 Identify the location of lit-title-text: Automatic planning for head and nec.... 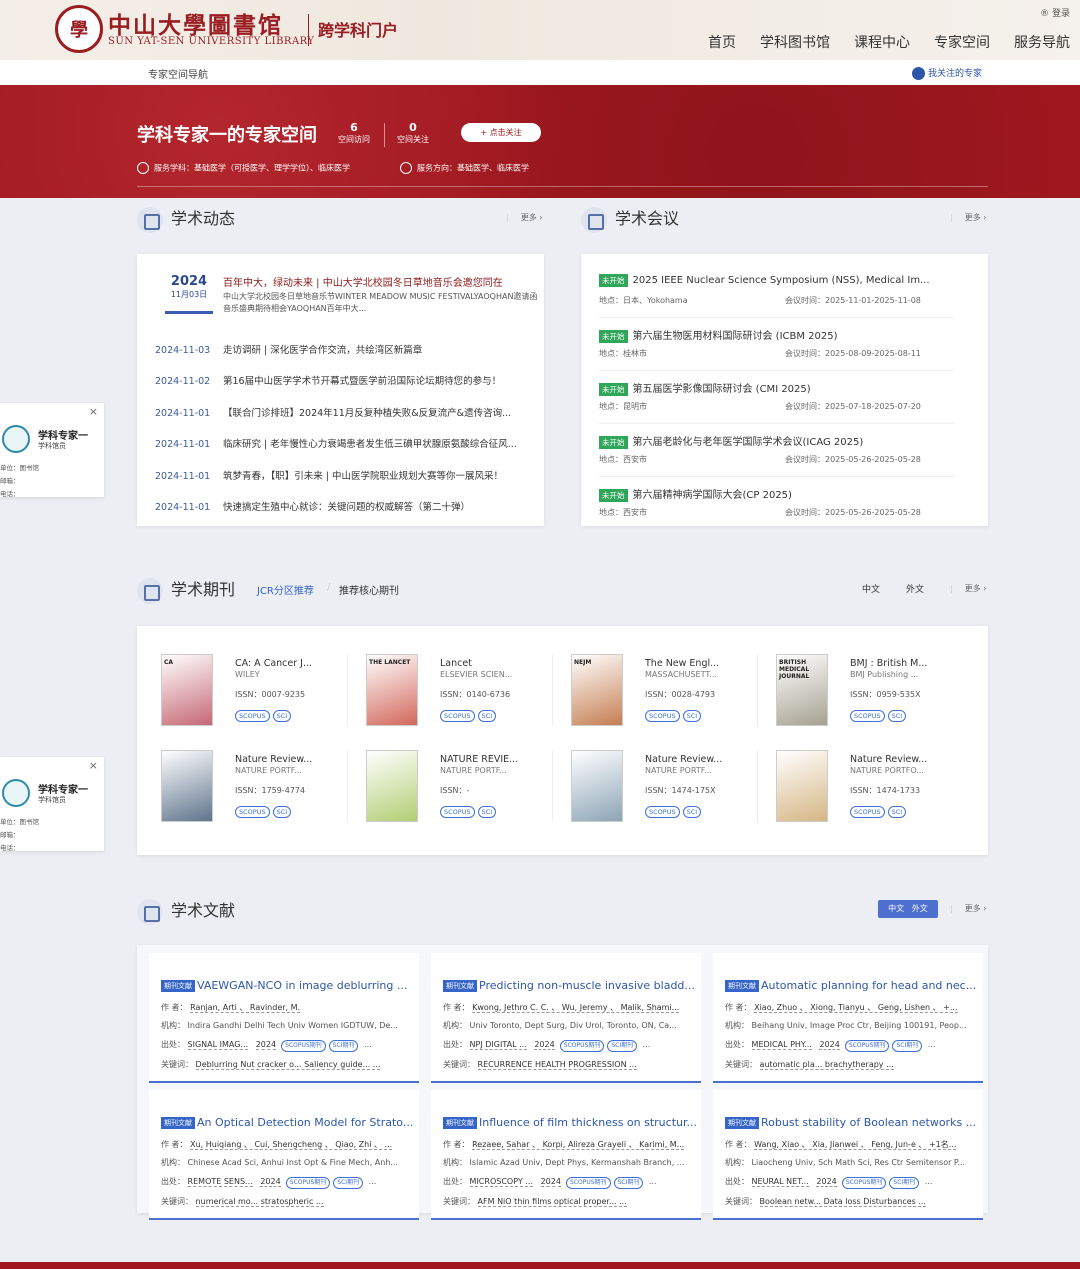
(868, 985).